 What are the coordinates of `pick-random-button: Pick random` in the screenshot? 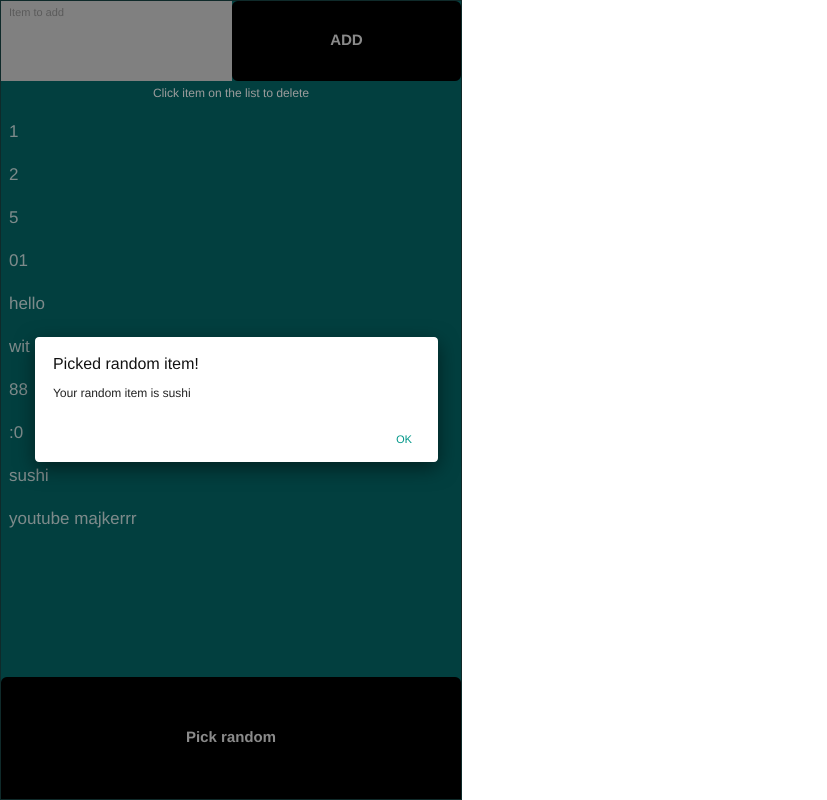 It's located at (231, 738).